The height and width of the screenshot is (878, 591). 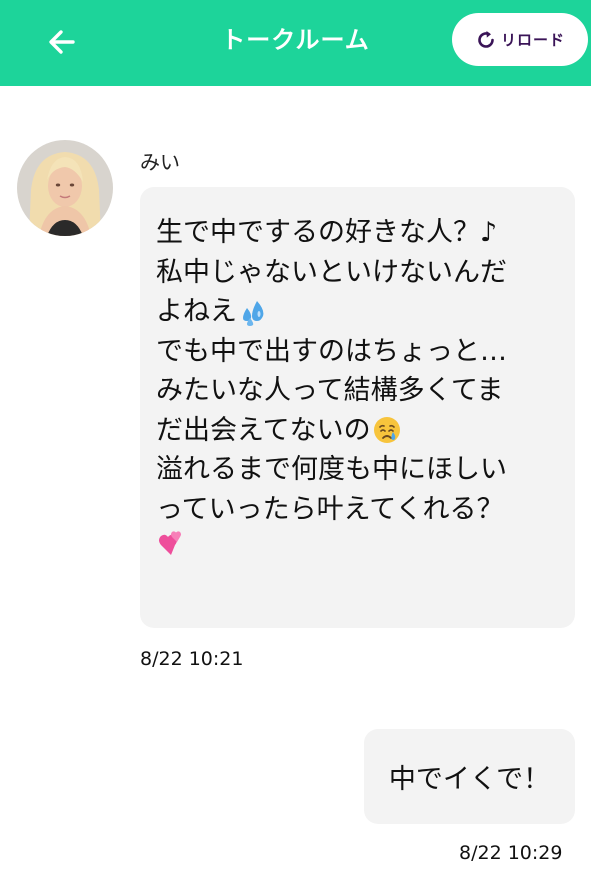 What do you see at coordinates (330, 390) in the screenshot?
I see `message-line: みたいな人って結構多くてま` at bounding box center [330, 390].